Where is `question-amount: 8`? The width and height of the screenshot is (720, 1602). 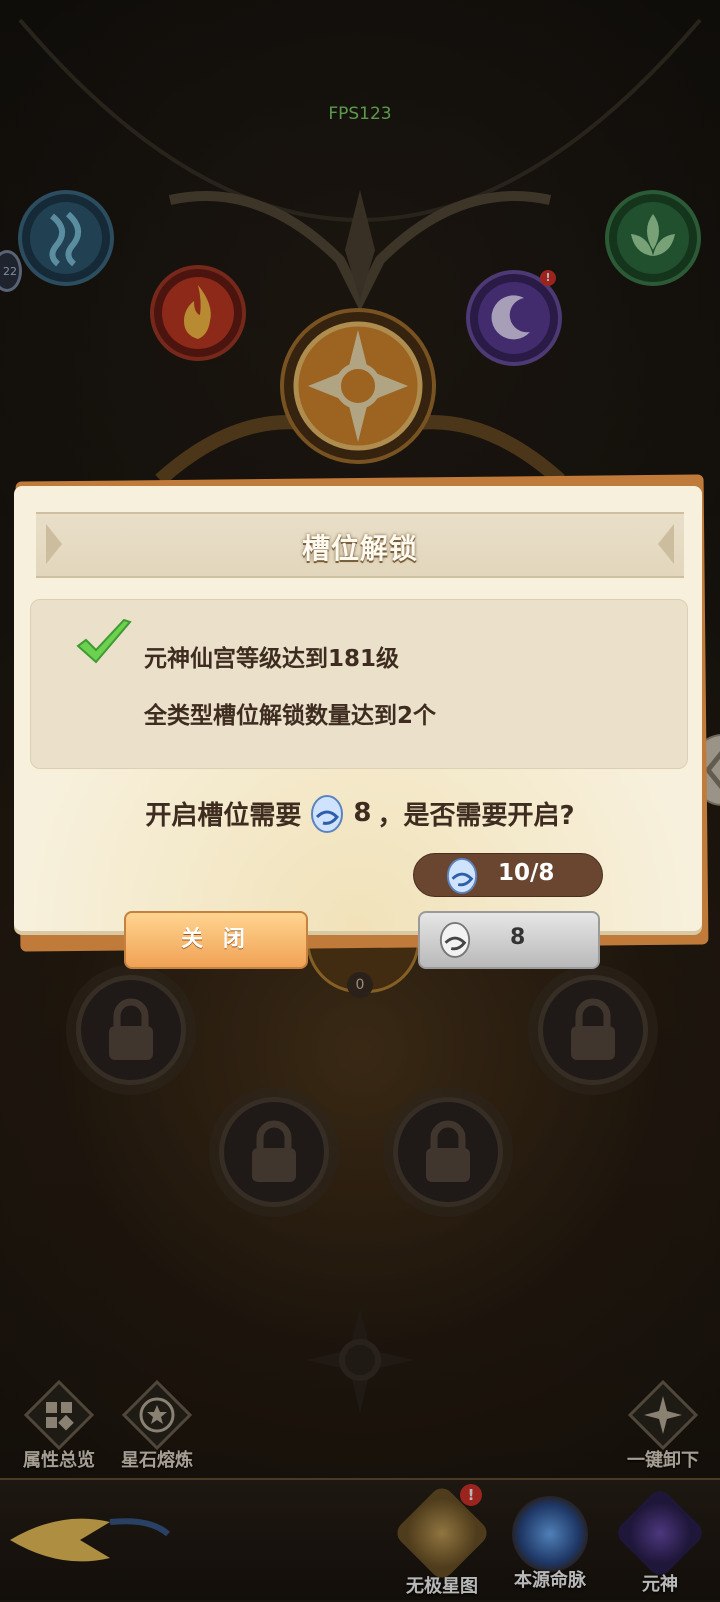
question-amount: 8 is located at coordinates (362, 813).